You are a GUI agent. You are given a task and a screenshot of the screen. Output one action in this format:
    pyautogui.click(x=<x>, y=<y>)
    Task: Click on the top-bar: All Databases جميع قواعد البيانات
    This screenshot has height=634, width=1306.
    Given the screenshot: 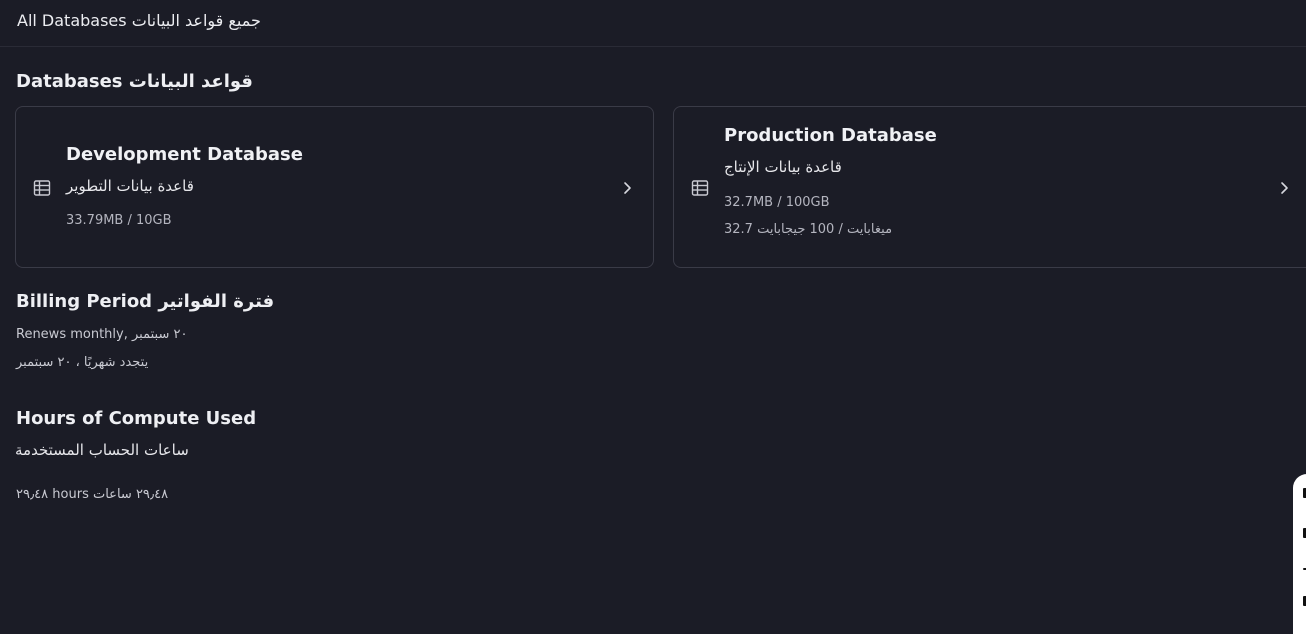 What is the action you would take?
    pyautogui.click(x=653, y=23)
    